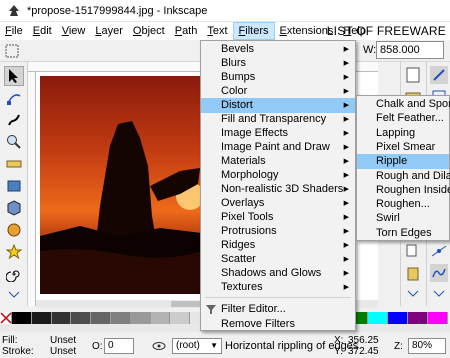 This screenshot has height=358, width=450. What do you see at coordinates (14, 98) in the screenshot?
I see `node-tool` at bounding box center [14, 98].